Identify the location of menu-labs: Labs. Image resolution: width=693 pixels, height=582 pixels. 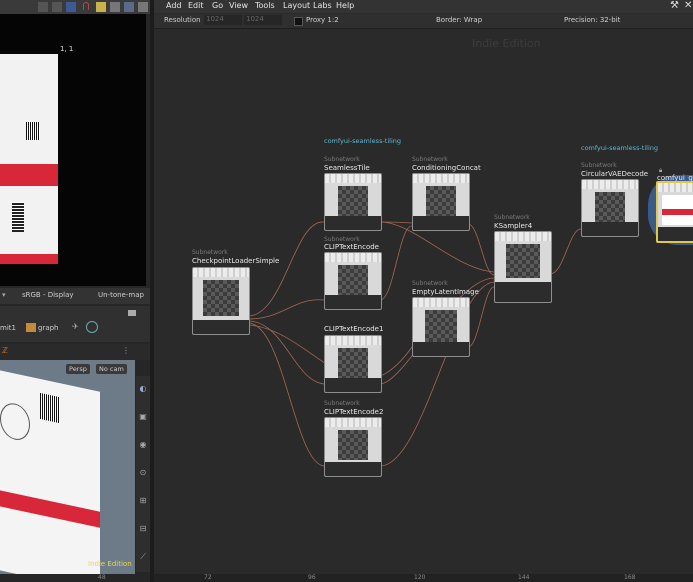
(322, 5).